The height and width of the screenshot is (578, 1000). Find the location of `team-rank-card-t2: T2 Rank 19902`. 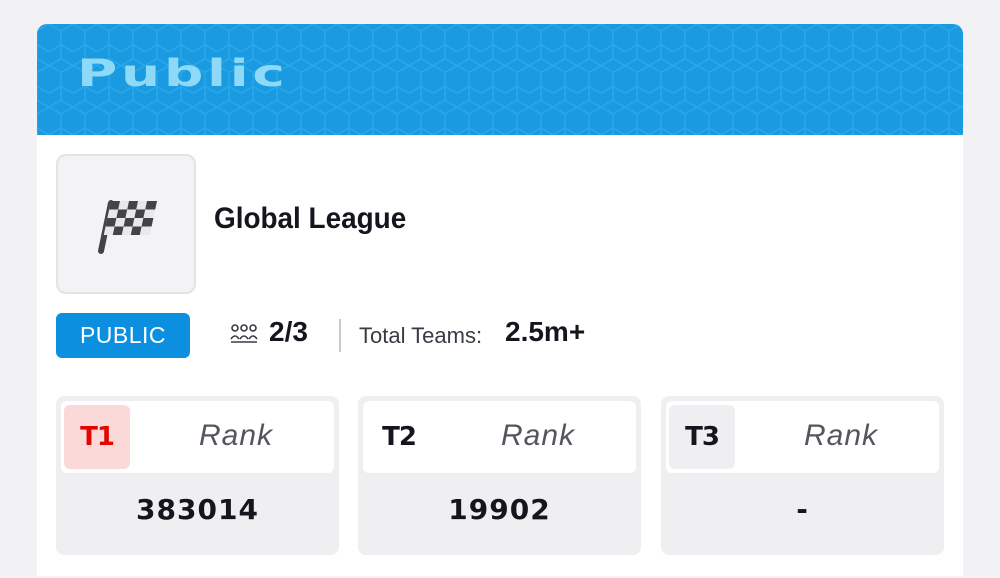

team-rank-card-t2: T2 Rank 19902 is located at coordinates (499, 475).